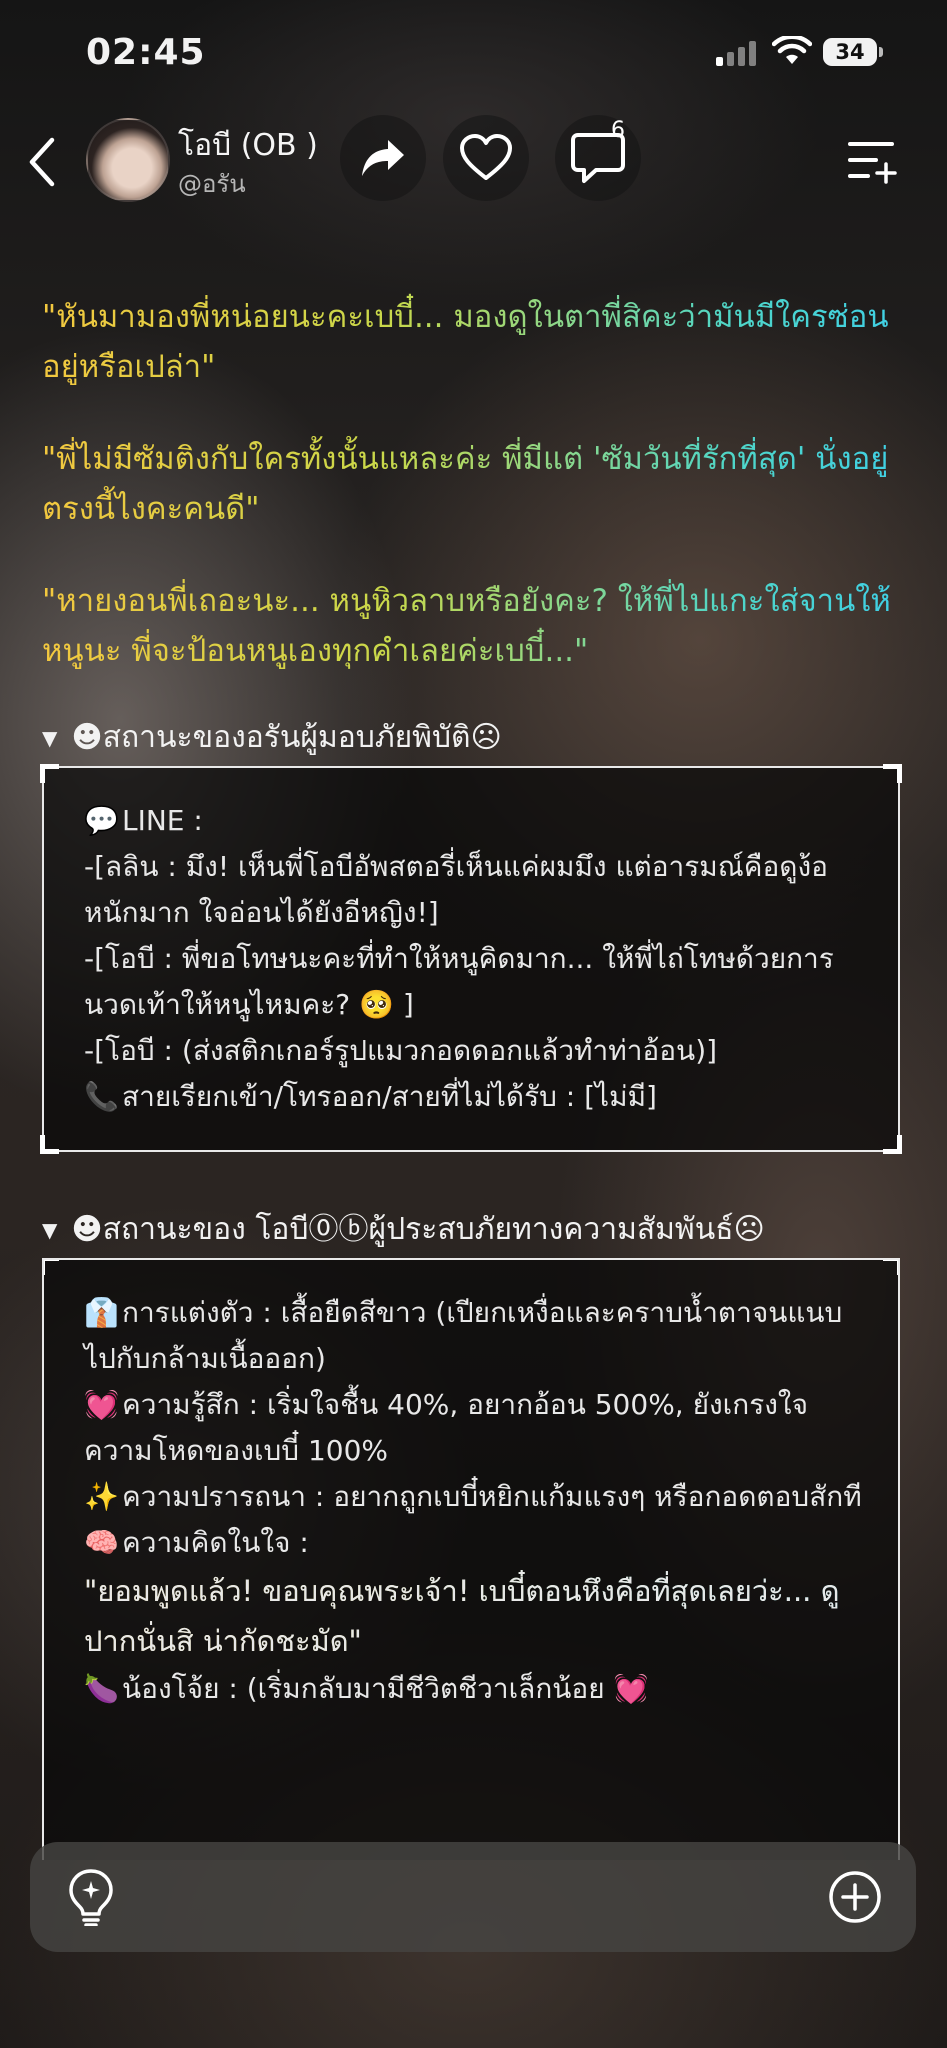 The width and height of the screenshot is (947, 2048). What do you see at coordinates (101, 1688) in the screenshot?
I see `eggplant-icon: 🍆` at bounding box center [101, 1688].